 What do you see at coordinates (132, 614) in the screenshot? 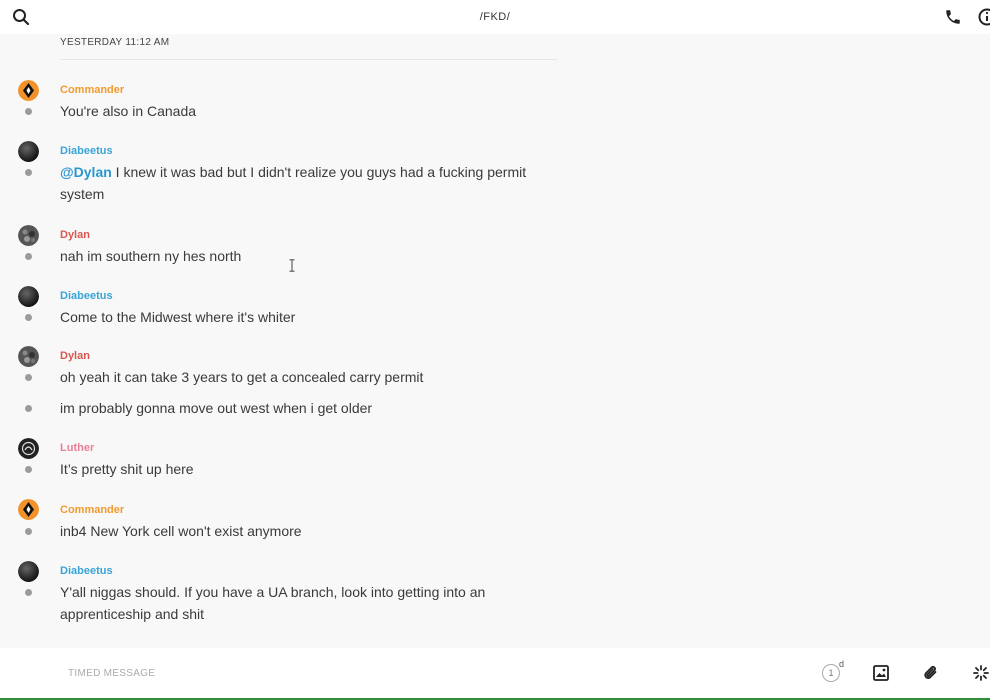
I see `message-text-part: apprenticeship and shit` at bounding box center [132, 614].